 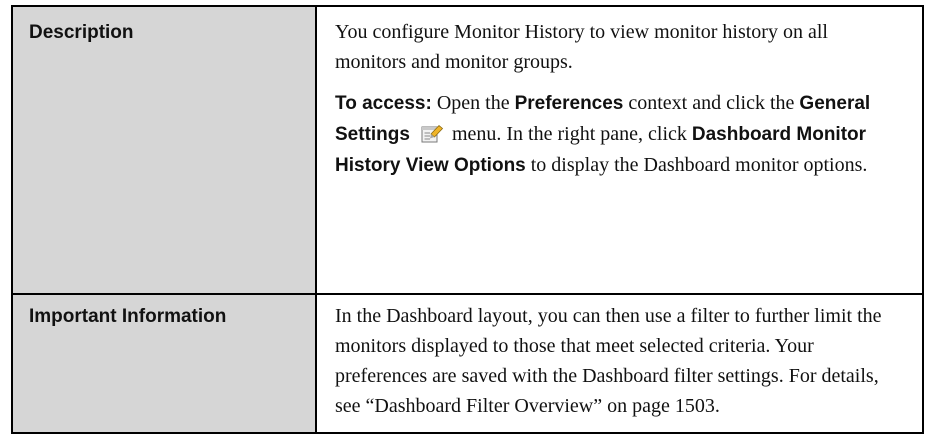 What do you see at coordinates (711, 103) in the screenshot?
I see `access-text-2: context and click the` at bounding box center [711, 103].